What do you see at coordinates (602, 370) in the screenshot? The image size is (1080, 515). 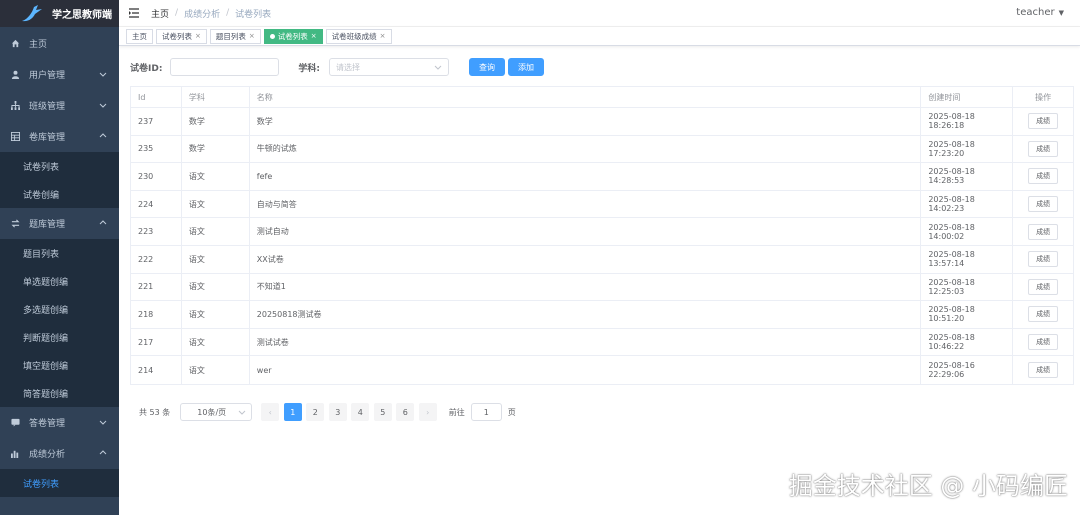 I see `table-row: 214 语文 wer 2025-08-16 22:29:06 成绩` at bounding box center [602, 370].